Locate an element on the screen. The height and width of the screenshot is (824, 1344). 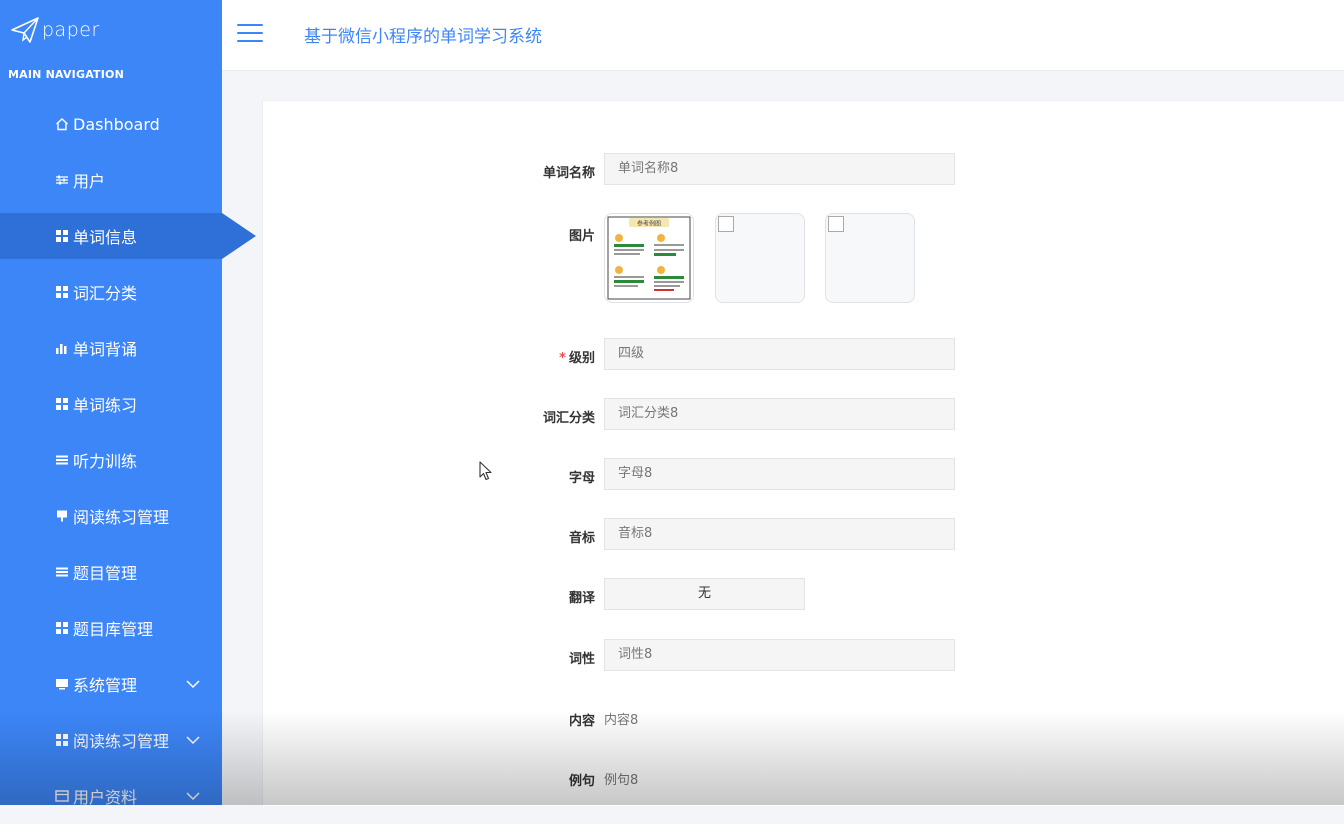
word-name-field: 单词名称8 is located at coordinates (779, 169).